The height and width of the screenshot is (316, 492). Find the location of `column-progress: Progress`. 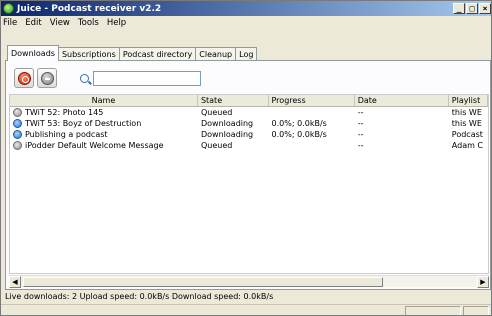

column-progress: Progress is located at coordinates (312, 100).